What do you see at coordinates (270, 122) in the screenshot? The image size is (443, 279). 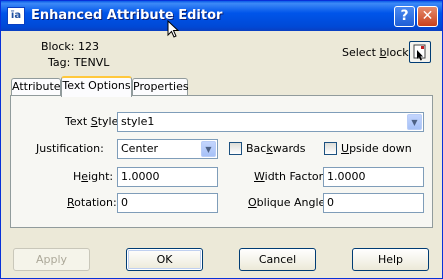 I see `text-style-select: style1 ▼` at bounding box center [270, 122].